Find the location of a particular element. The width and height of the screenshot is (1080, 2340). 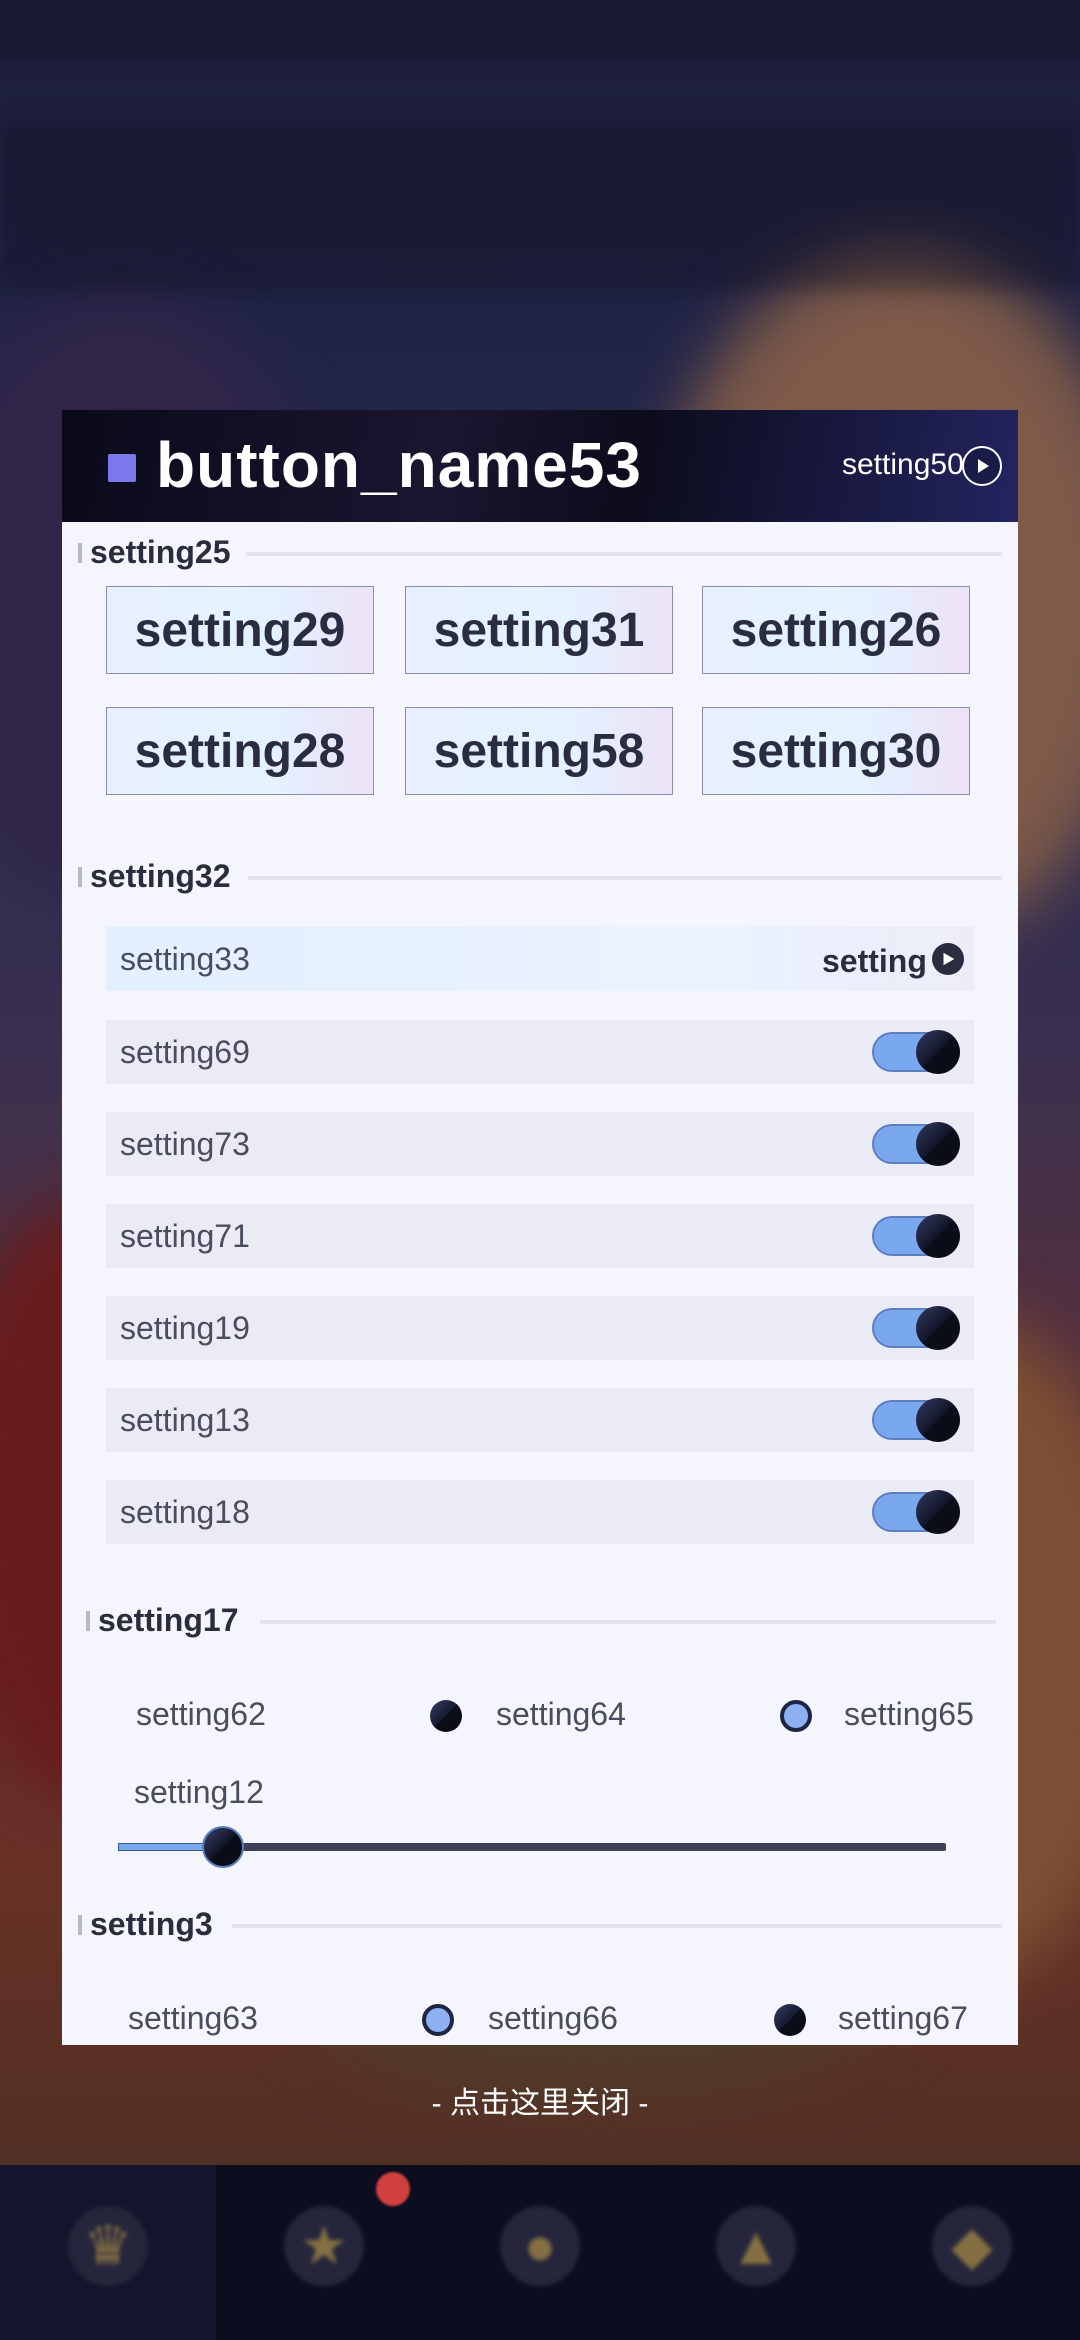

nav-tab-4: ▲ is located at coordinates (756, 2252).